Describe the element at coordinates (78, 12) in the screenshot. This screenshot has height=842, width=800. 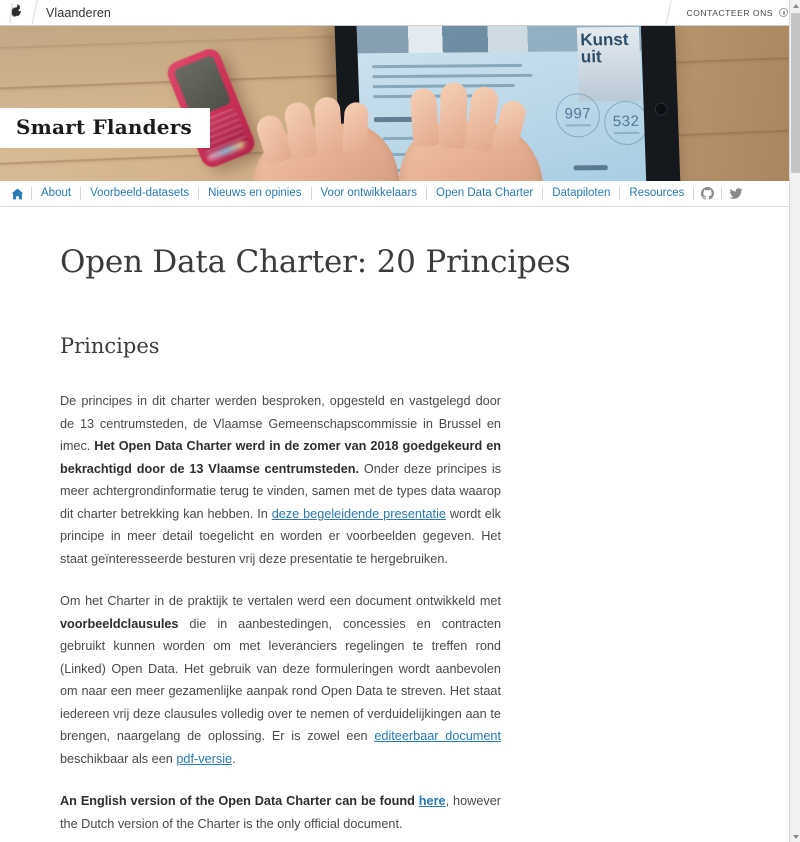
I see `govbar-title: Vlaanderen` at that location.